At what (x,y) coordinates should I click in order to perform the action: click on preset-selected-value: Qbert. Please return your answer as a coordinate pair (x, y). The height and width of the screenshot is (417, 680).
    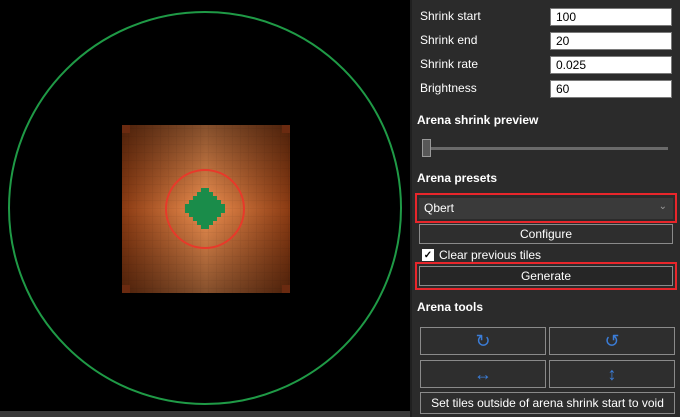
    Looking at the image, I should click on (439, 208).